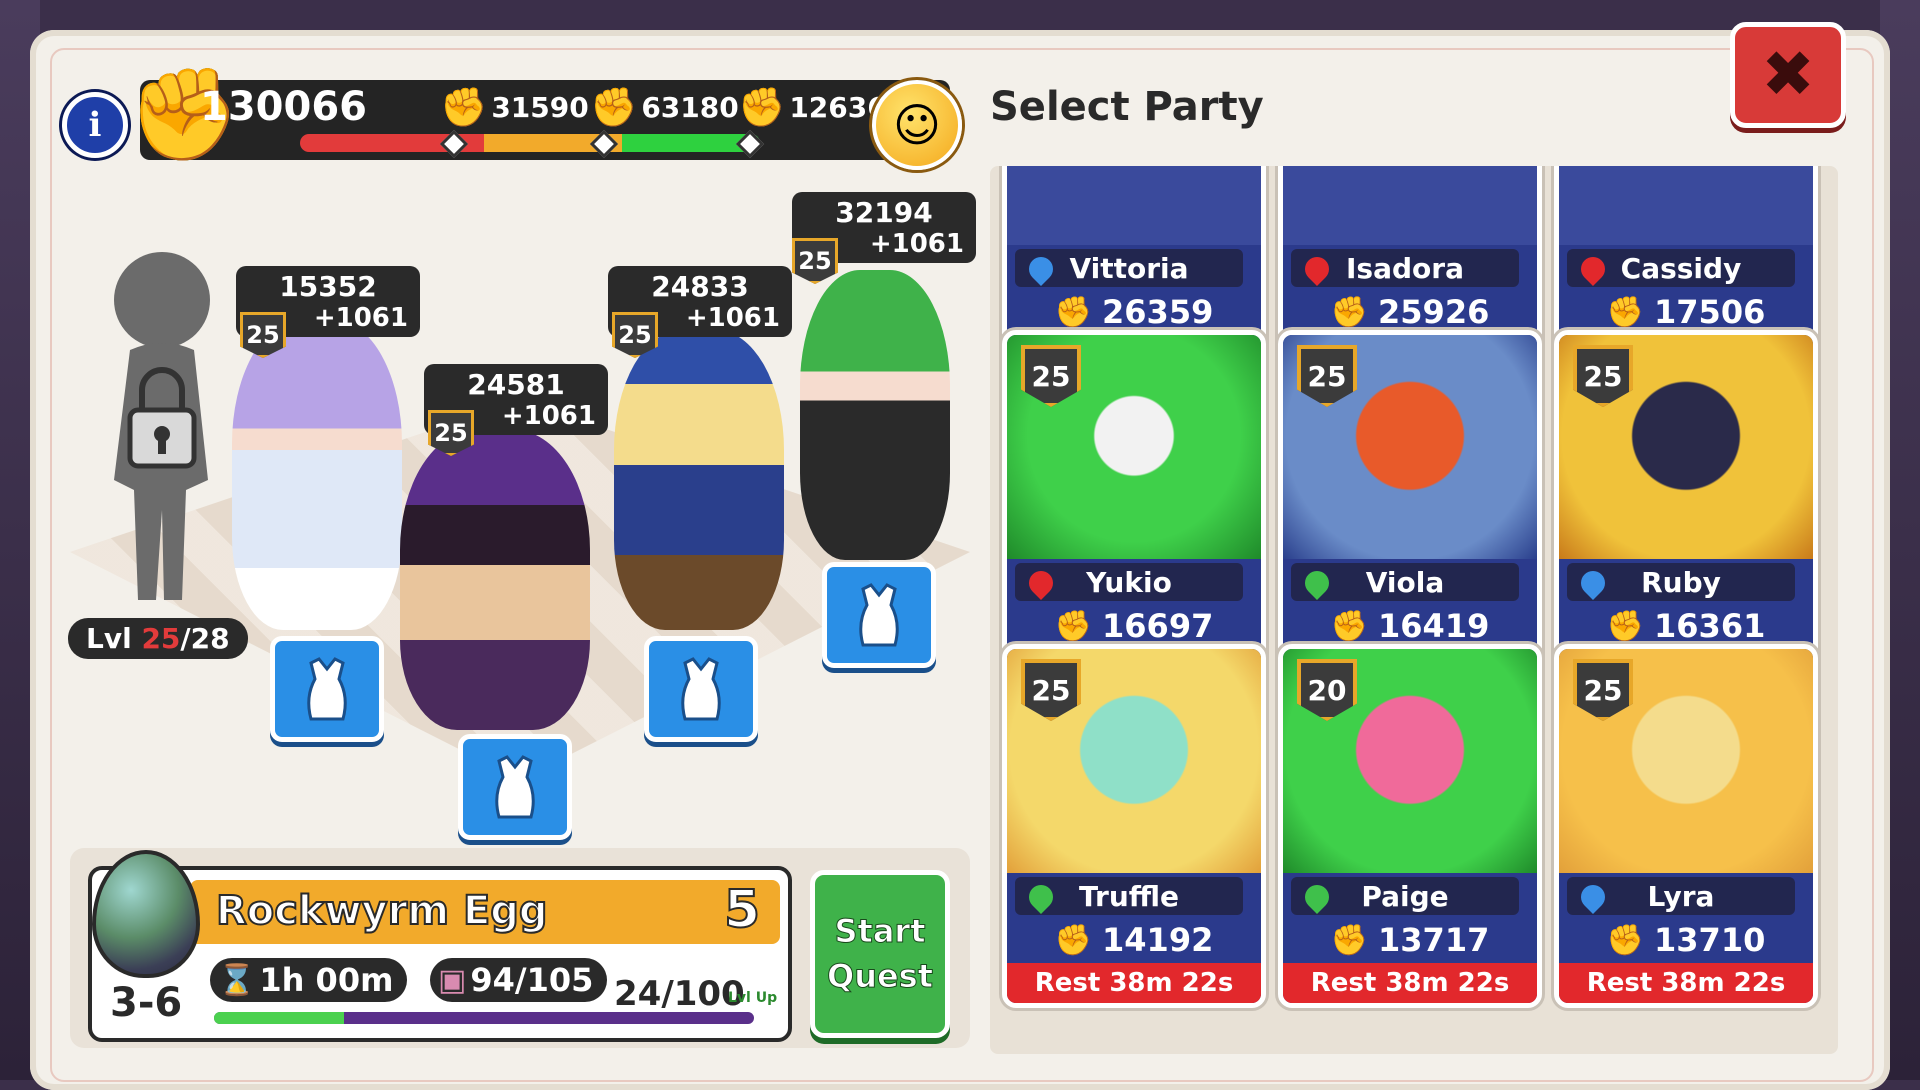 The height and width of the screenshot is (1090, 1920). Describe the element at coordinates (1410, 826) in the screenshot. I see `hero-card-paige: 20 Paige ✊ 13717 Rest 38m 22s` at that location.